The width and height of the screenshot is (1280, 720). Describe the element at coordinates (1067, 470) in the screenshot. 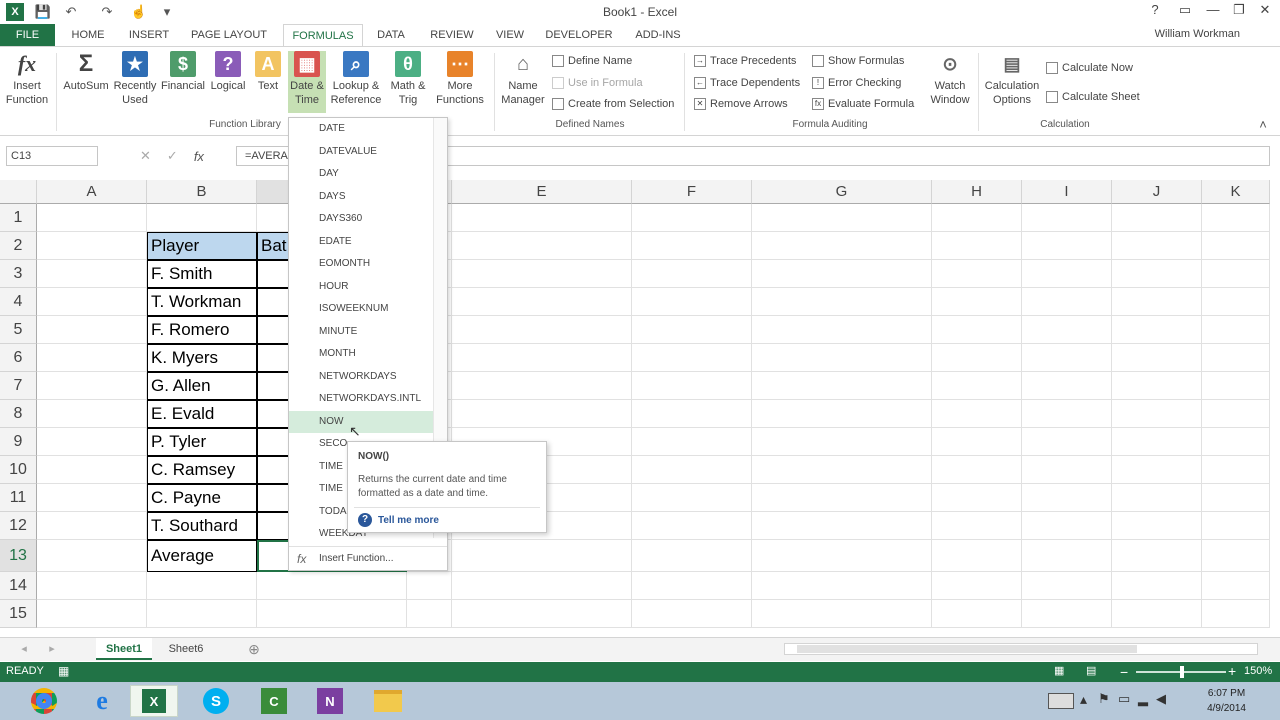

I see `cell-i10` at that location.